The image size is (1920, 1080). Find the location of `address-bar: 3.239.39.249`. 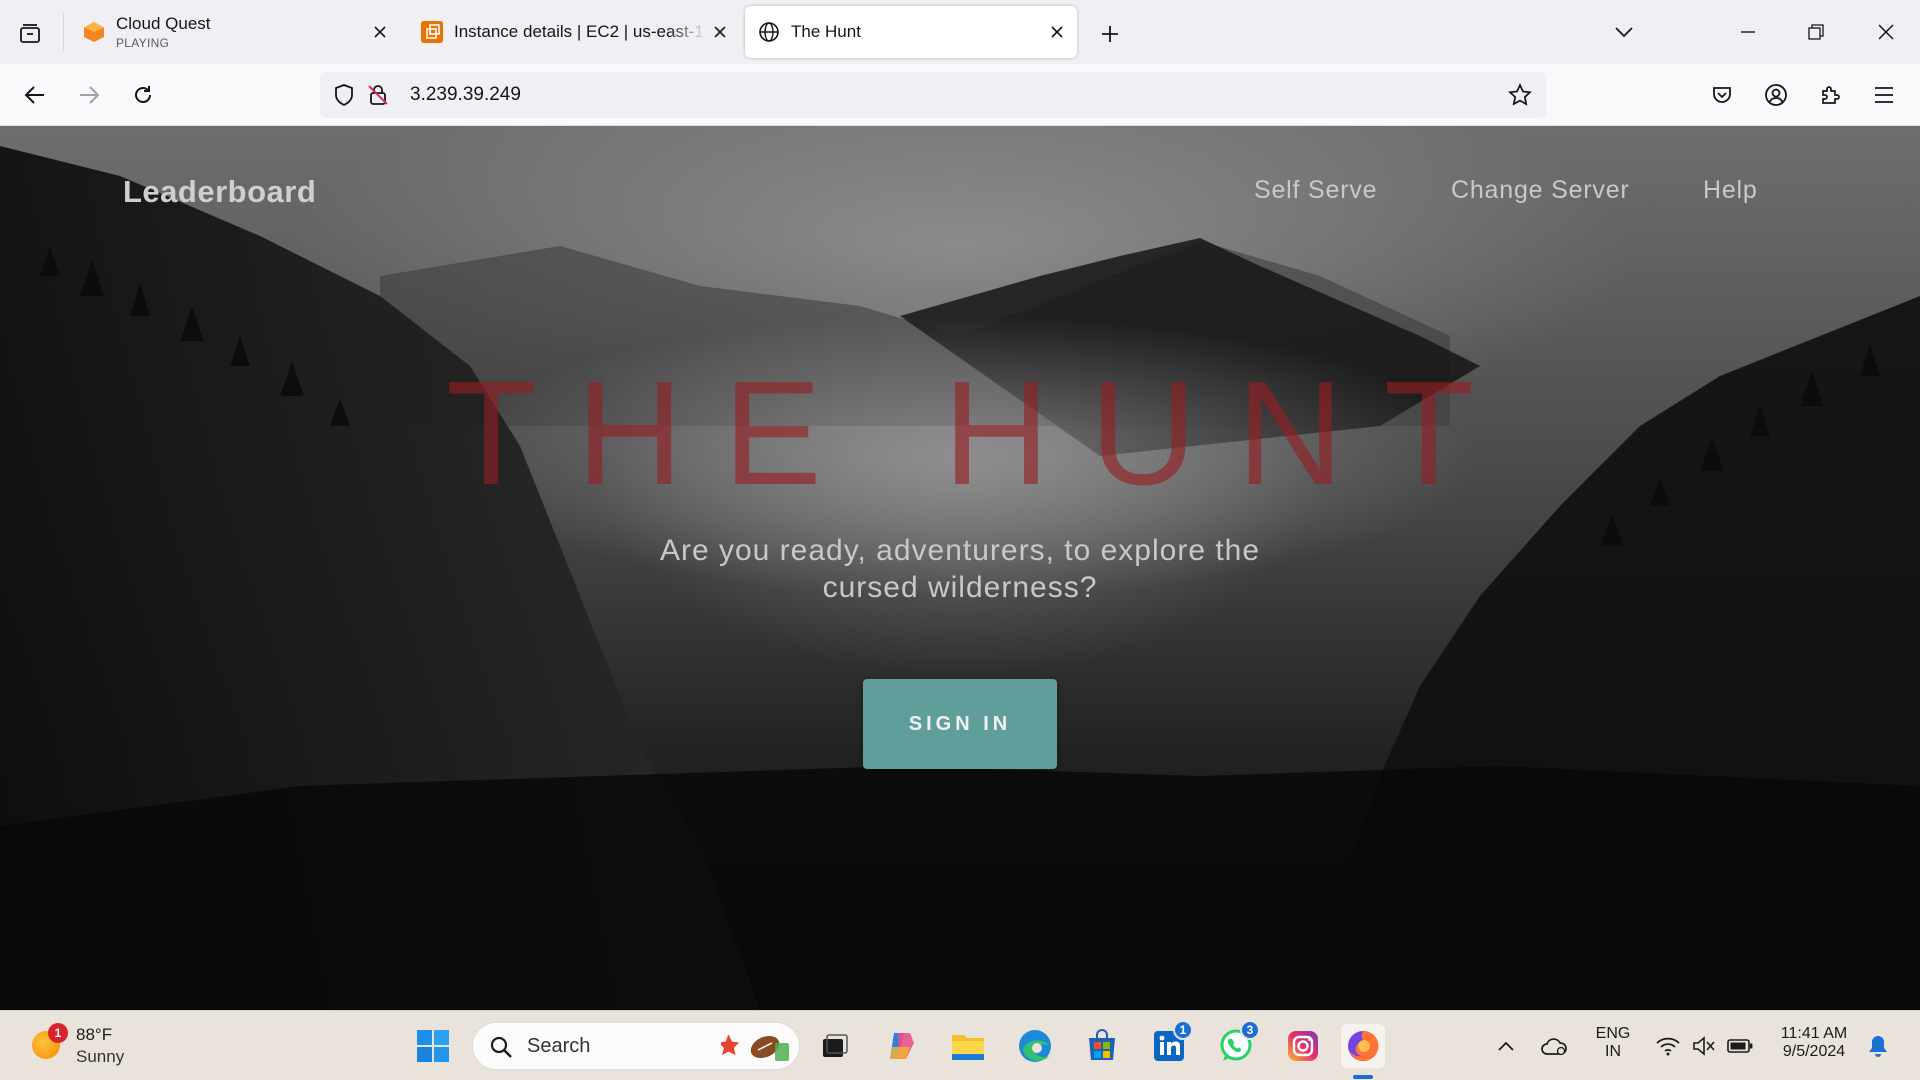

address-bar: 3.239.39.249 is located at coordinates (933, 95).